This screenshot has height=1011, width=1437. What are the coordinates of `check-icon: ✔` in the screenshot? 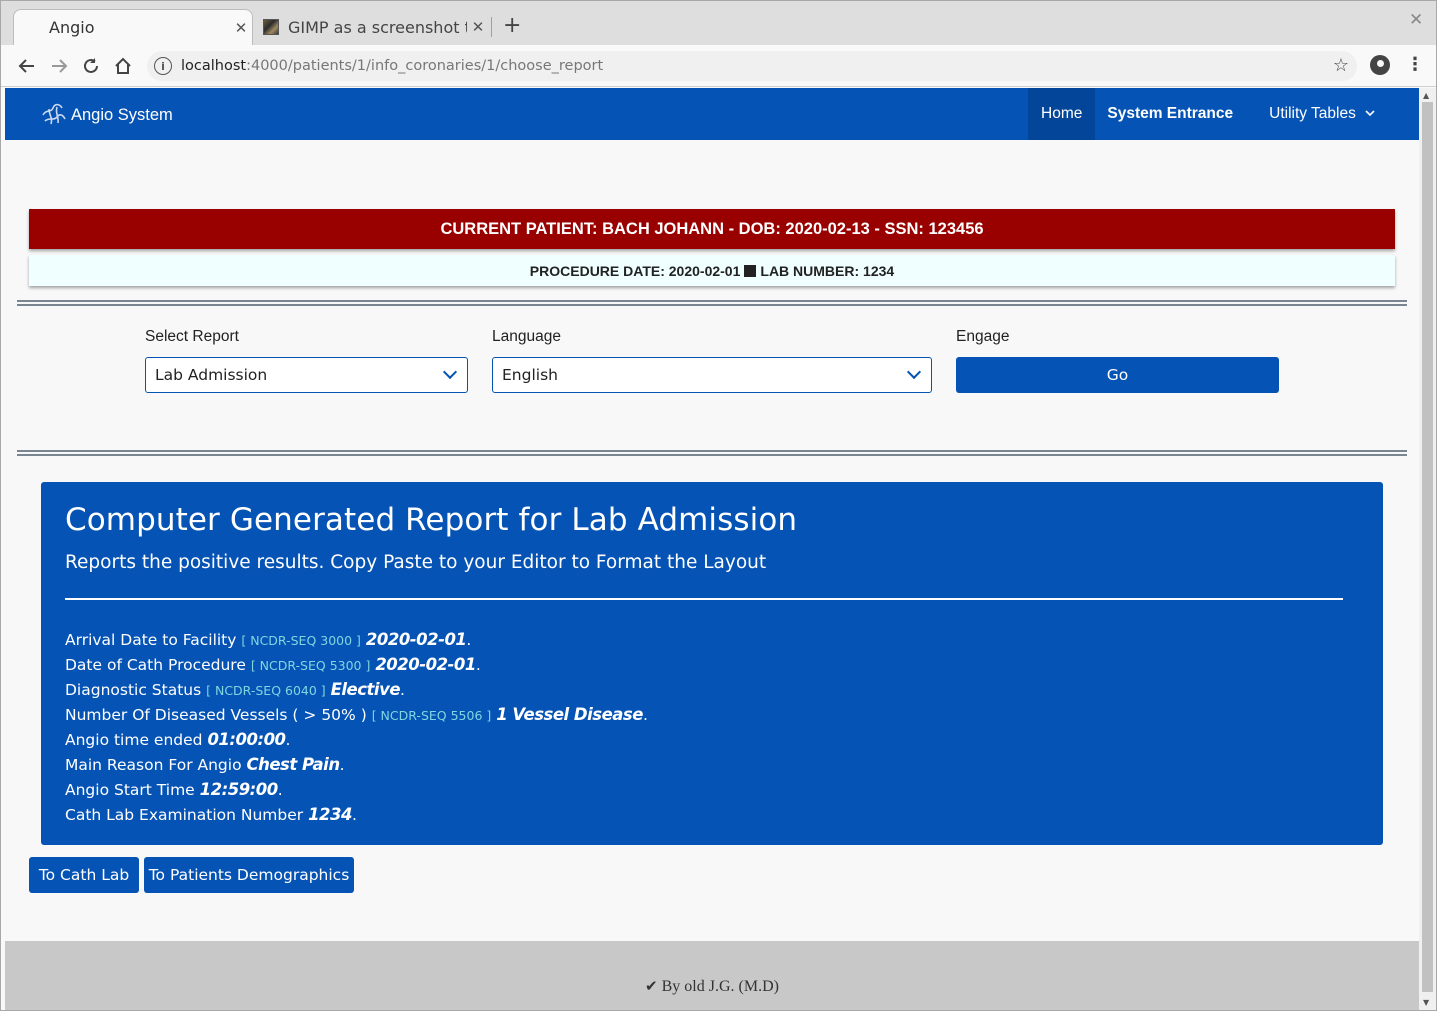 It's located at (651, 987).